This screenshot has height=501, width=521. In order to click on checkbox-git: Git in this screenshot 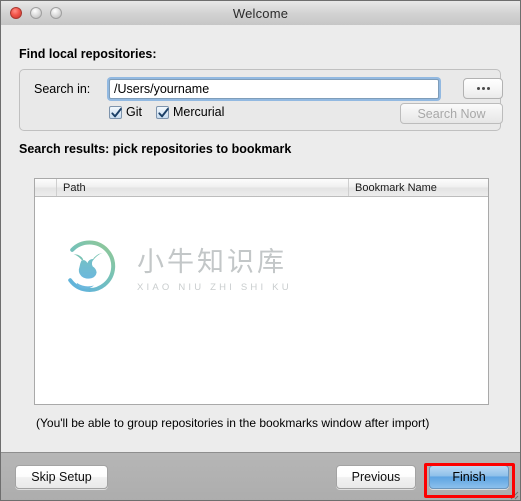, I will do `click(125, 112)`.